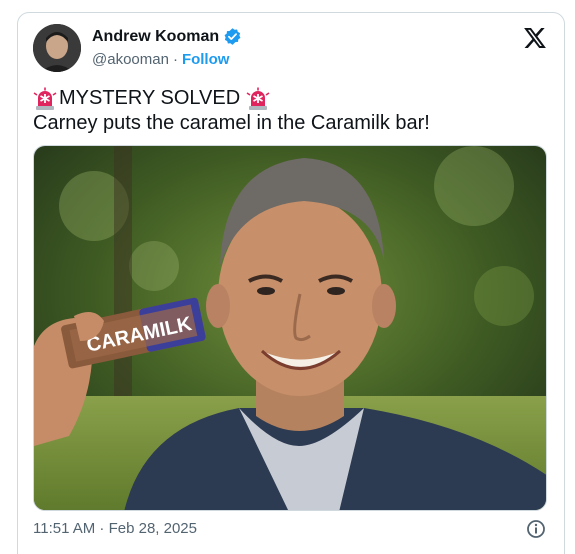 Image resolution: width=575 pixels, height=554 pixels. I want to click on verified-badge-icon, so click(232, 36).